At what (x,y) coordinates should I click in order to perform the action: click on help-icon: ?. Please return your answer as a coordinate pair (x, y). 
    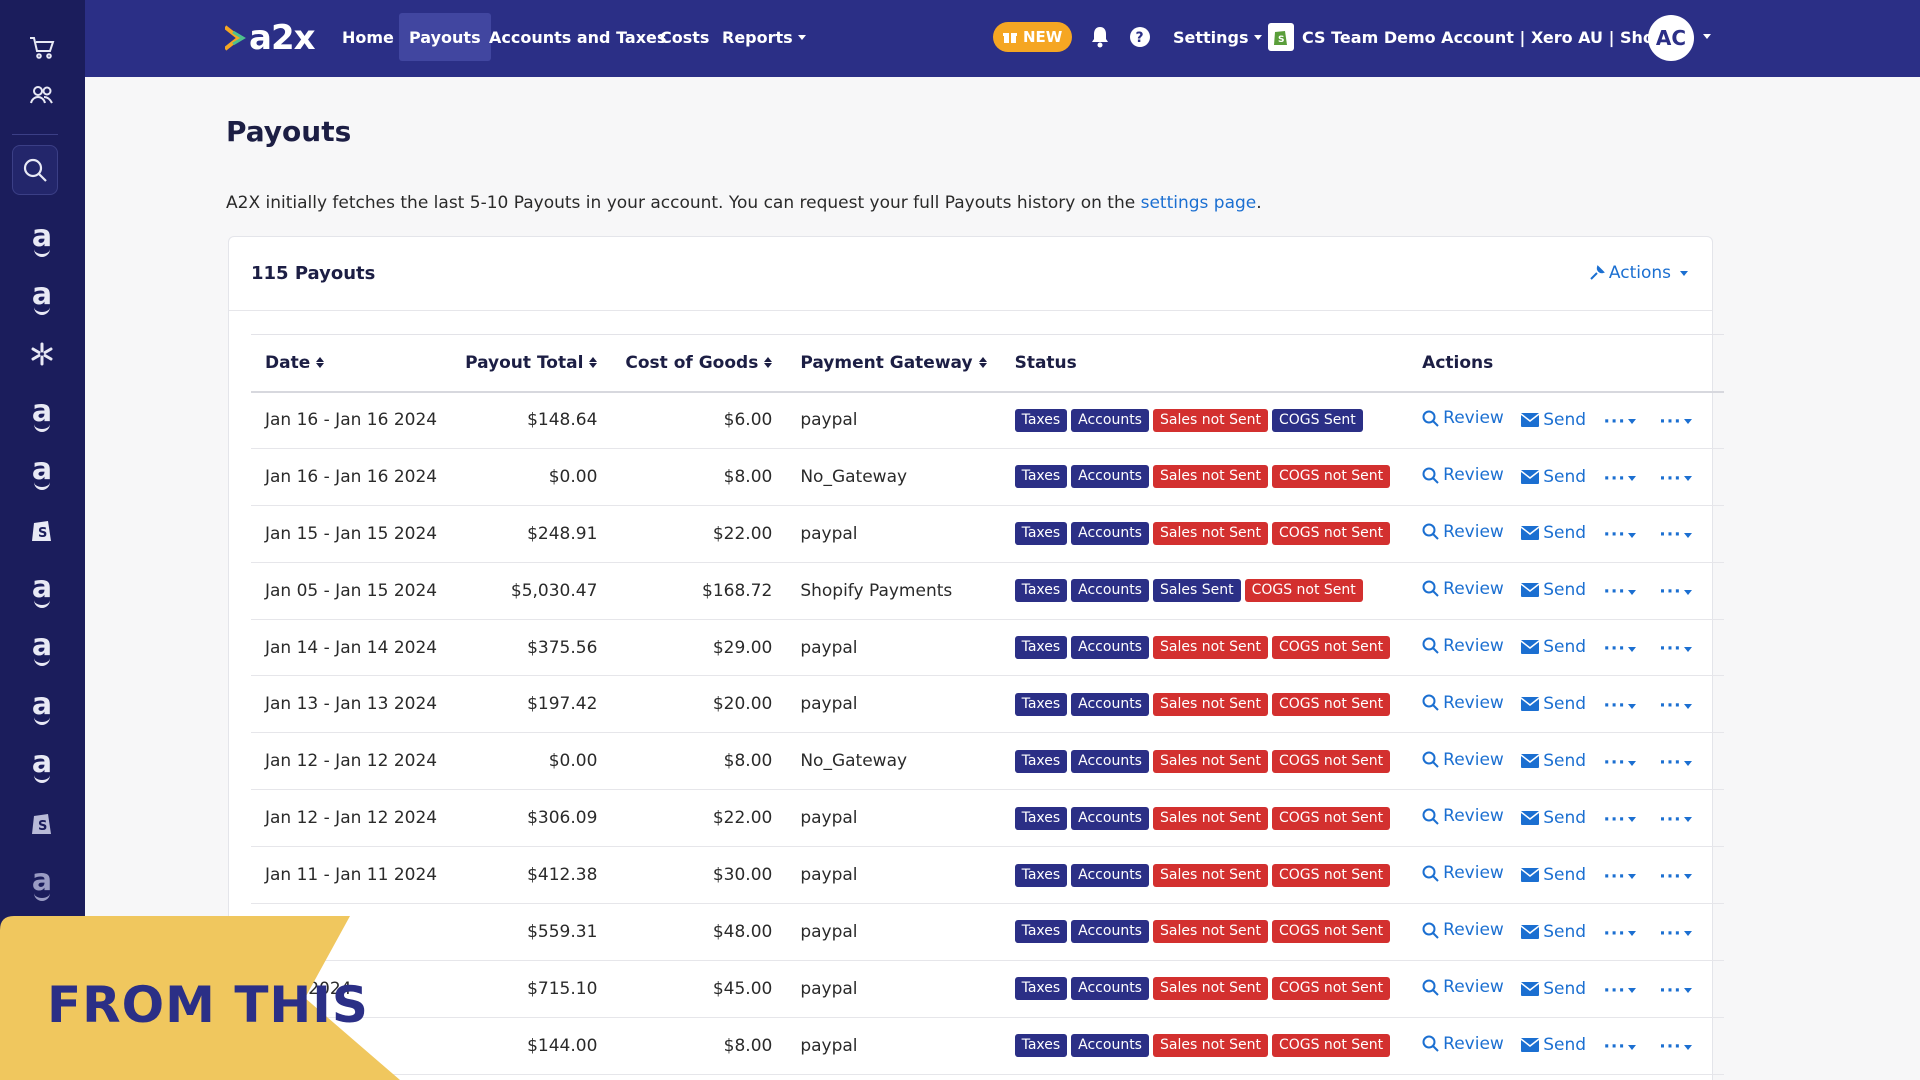
    Looking at the image, I should click on (1140, 37).